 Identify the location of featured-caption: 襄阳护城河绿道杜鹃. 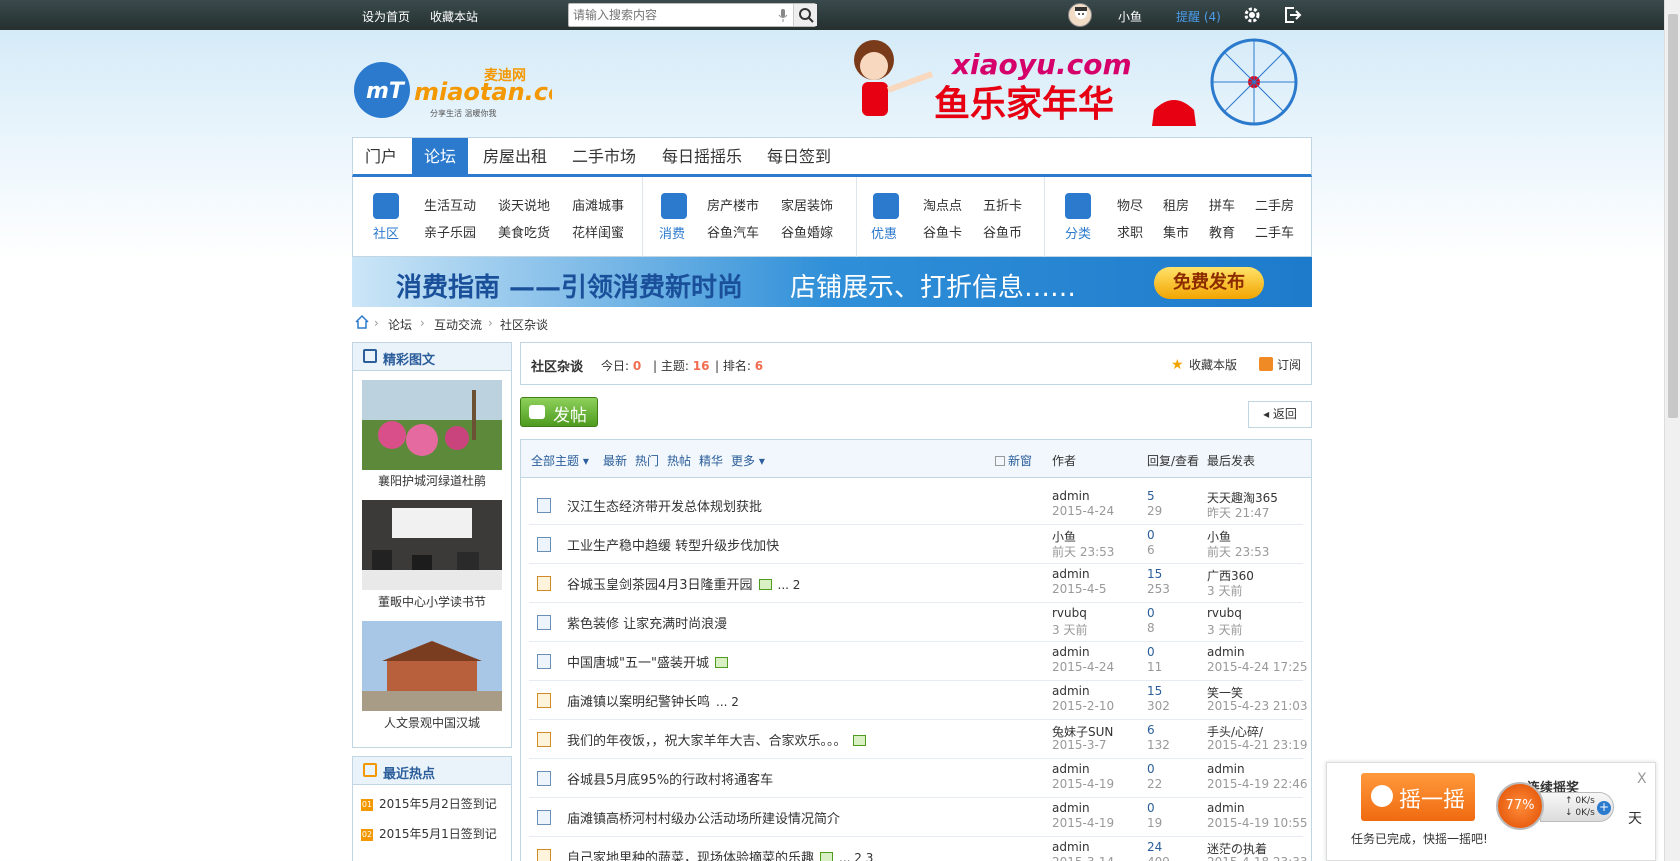
(432, 480).